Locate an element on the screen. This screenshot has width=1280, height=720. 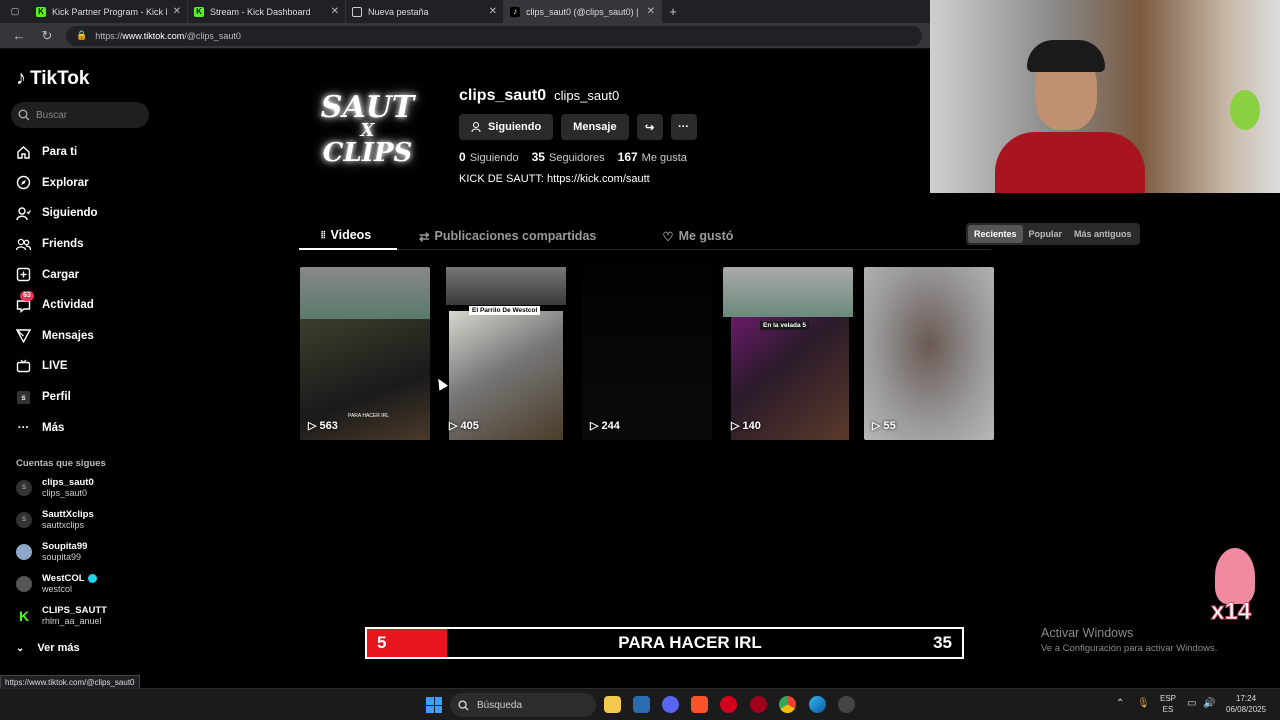
volume-icon: 🔊 is located at coordinates (1209, 703).